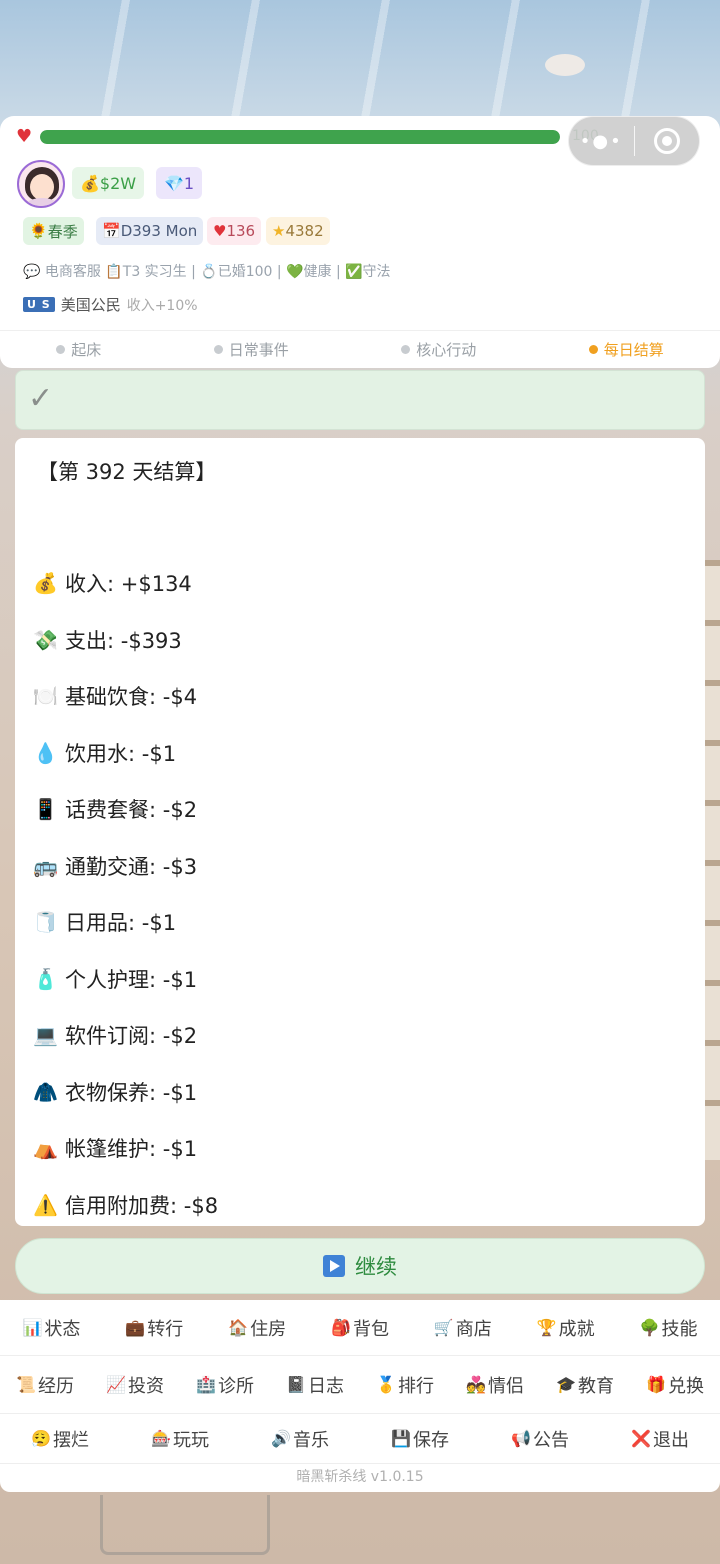 This screenshot has width=720, height=1564. Describe the element at coordinates (463, 1328) in the screenshot. I see `menu-item-row1-4: 🛒 商店` at that location.